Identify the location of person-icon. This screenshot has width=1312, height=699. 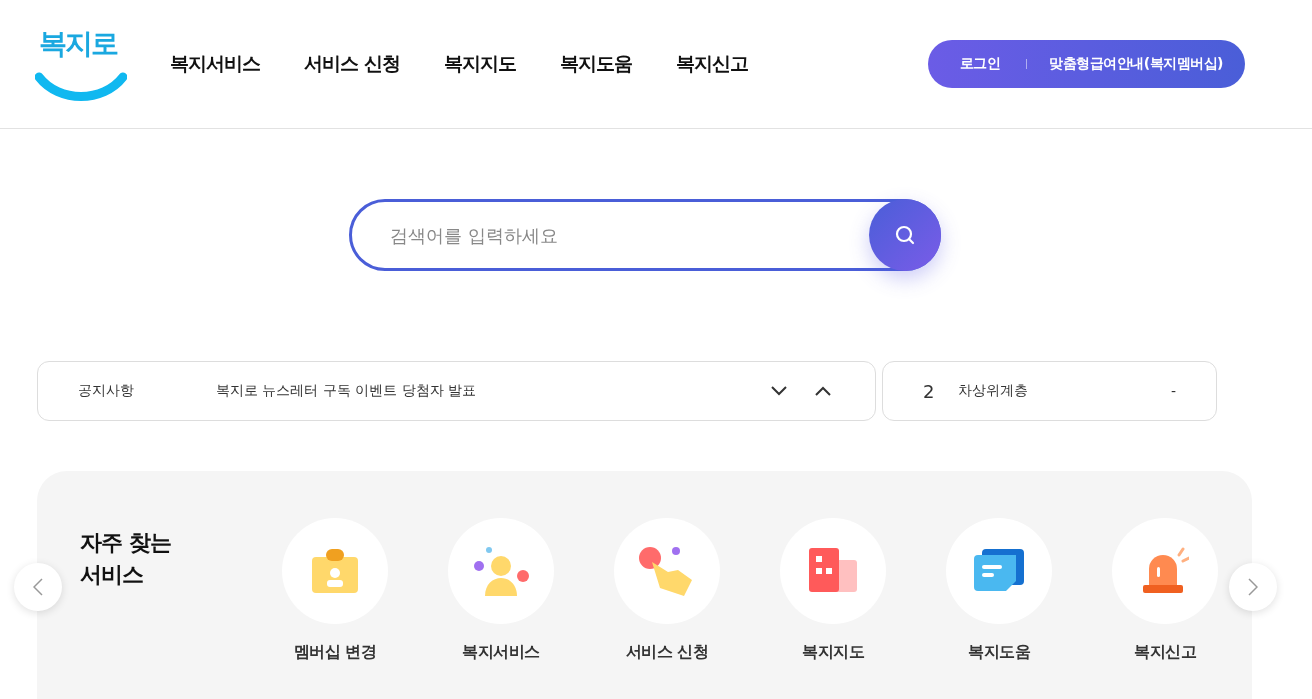
(501, 571).